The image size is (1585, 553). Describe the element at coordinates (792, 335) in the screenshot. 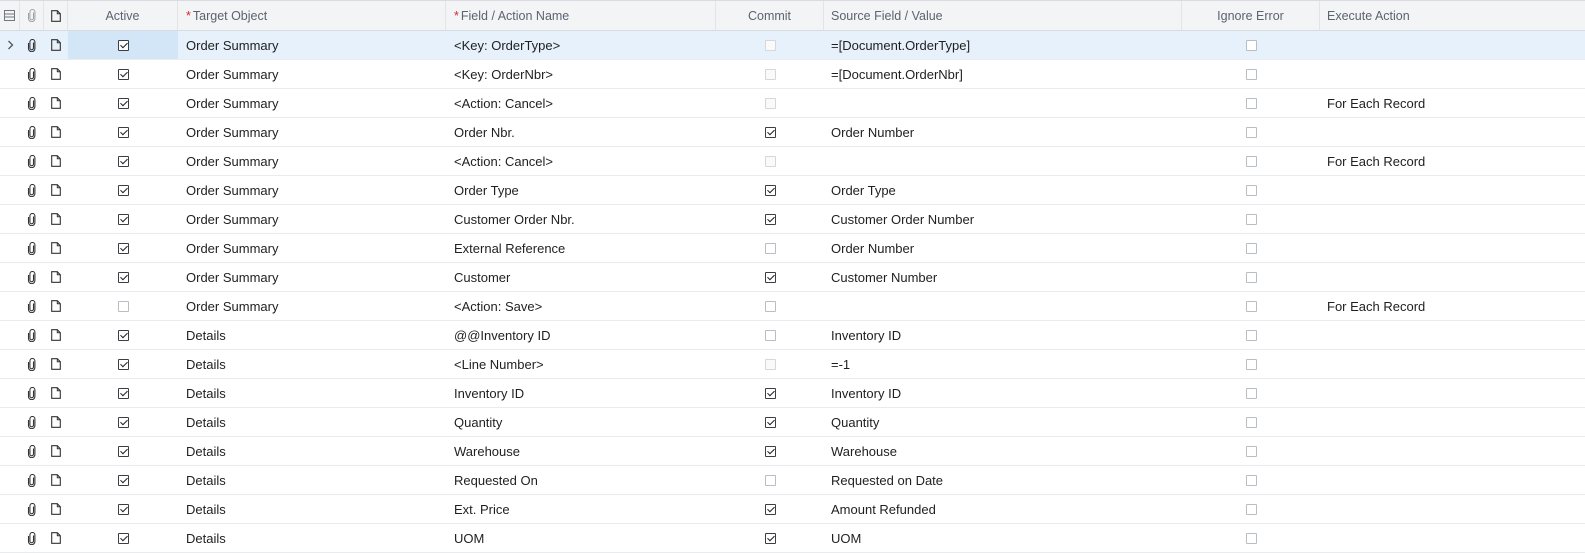

I see `table-row: Details @@Inventory ID Inventory ID` at that location.